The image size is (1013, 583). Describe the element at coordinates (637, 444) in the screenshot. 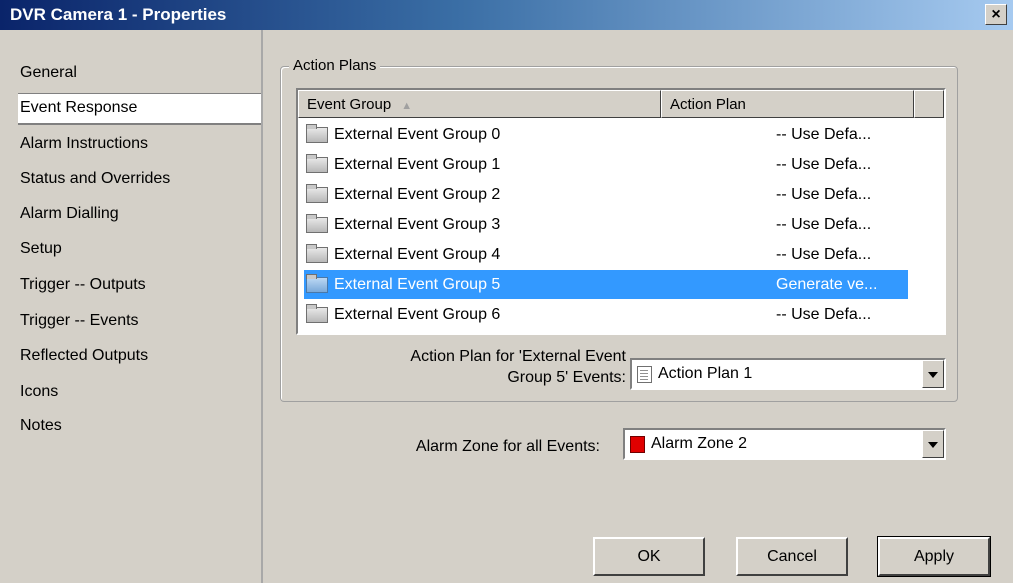

I see `alarm-zone-color-icon` at that location.